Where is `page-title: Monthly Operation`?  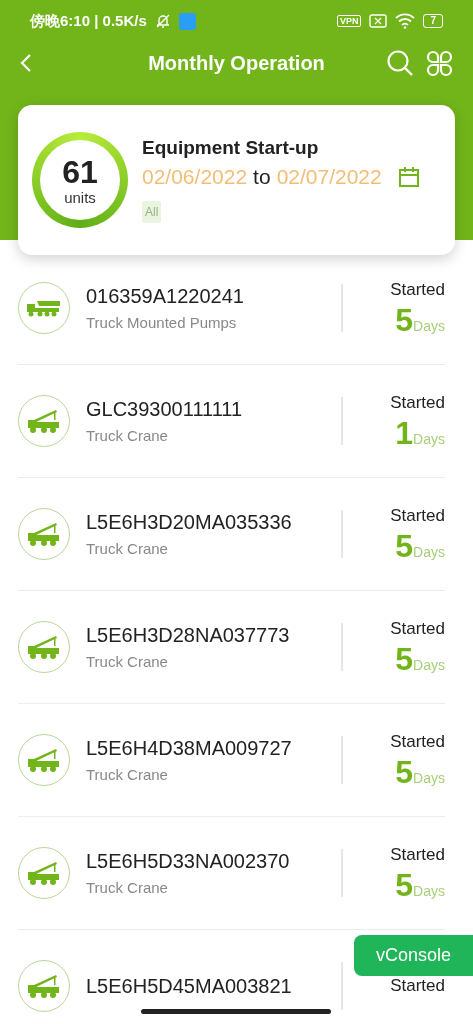
page-title: Monthly Operation is located at coordinates (236, 63).